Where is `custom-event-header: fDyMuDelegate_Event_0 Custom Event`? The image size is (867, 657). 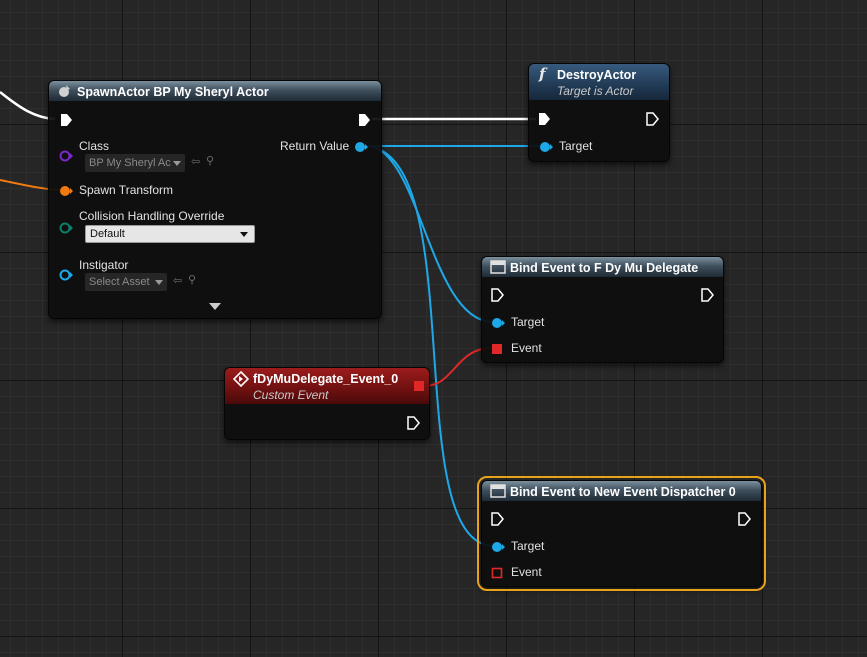
custom-event-header: fDyMuDelegate_Event_0 Custom Event is located at coordinates (327, 386).